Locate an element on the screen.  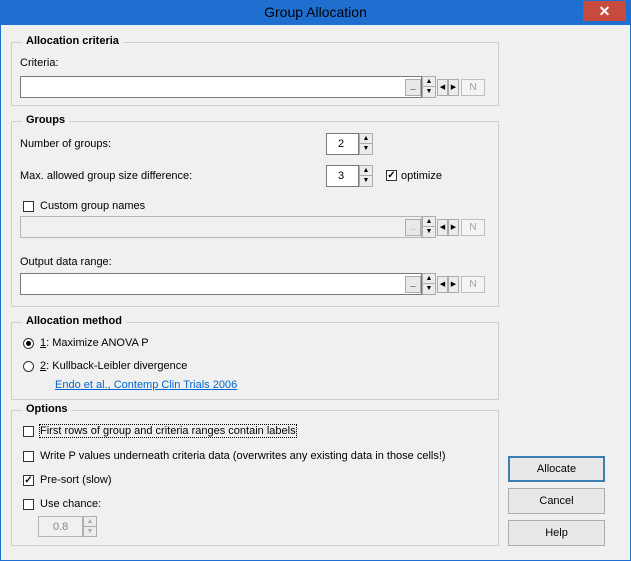
presort-checkbox: ✓ is located at coordinates (28, 480).